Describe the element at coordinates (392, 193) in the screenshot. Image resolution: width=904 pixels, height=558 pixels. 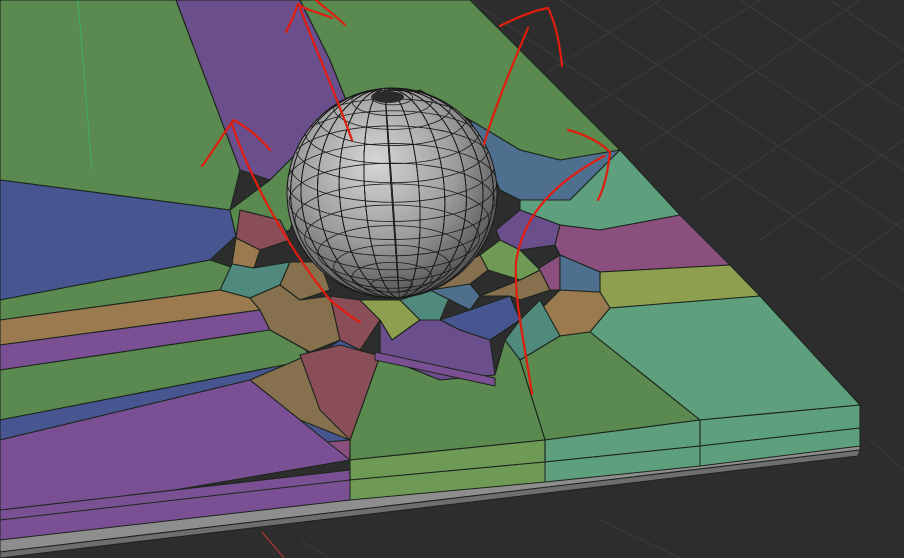
I see `sphere-surface` at that location.